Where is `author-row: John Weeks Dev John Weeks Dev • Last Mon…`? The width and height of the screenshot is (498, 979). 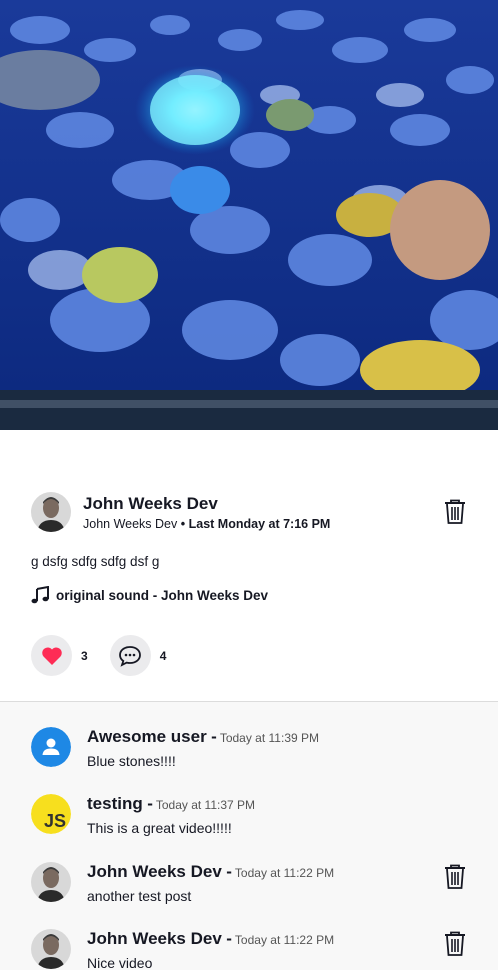 author-row: John Weeks Dev John Weeks Dev • Last Mon… is located at coordinates (250, 512).